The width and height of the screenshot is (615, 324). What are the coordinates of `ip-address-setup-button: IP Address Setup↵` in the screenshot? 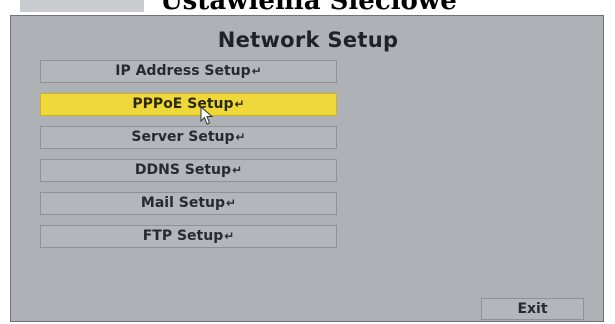 It's located at (188, 71).